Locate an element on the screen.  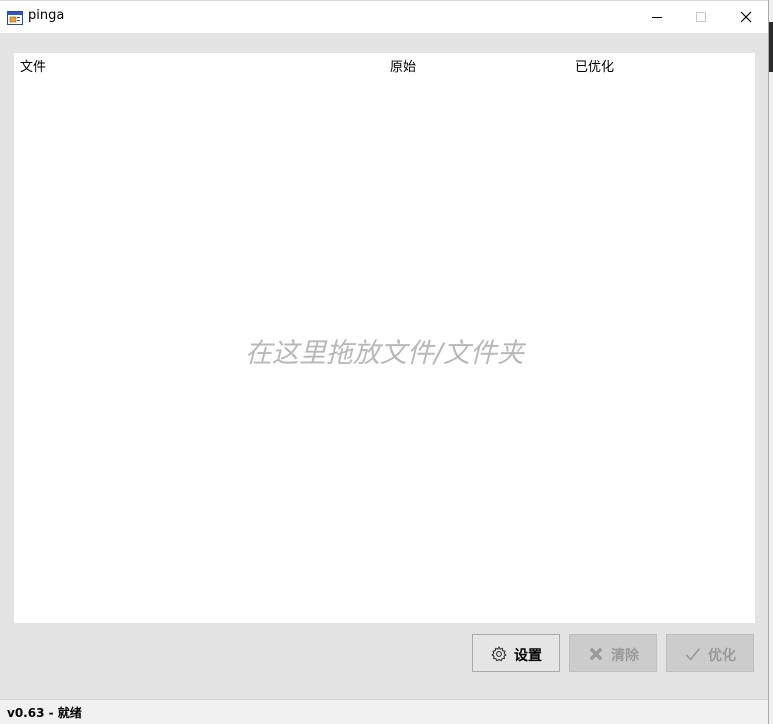
gear-icon is located at coordinates (499, 654).